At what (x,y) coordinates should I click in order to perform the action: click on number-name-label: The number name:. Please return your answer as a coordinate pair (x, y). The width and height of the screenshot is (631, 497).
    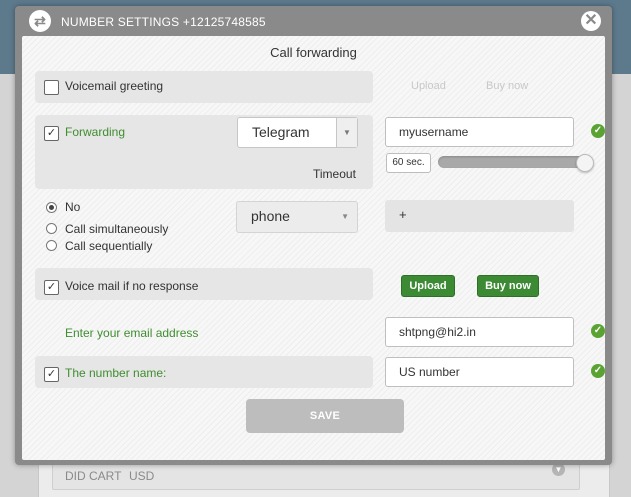
    Looking at the image, I should click on (116, 373).